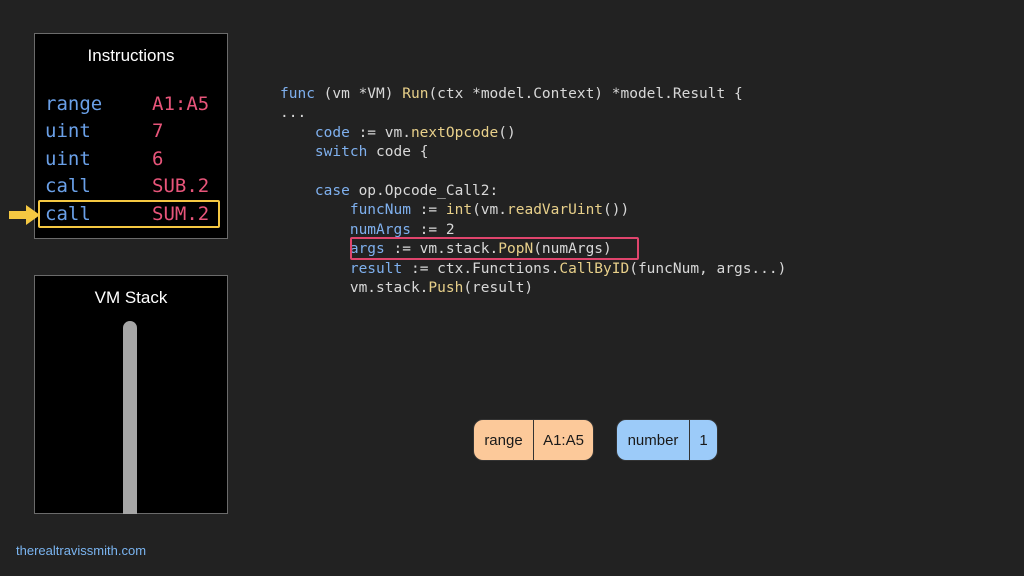  I want to click on code-line: vm.stack.Push(result), so click(406, 288).